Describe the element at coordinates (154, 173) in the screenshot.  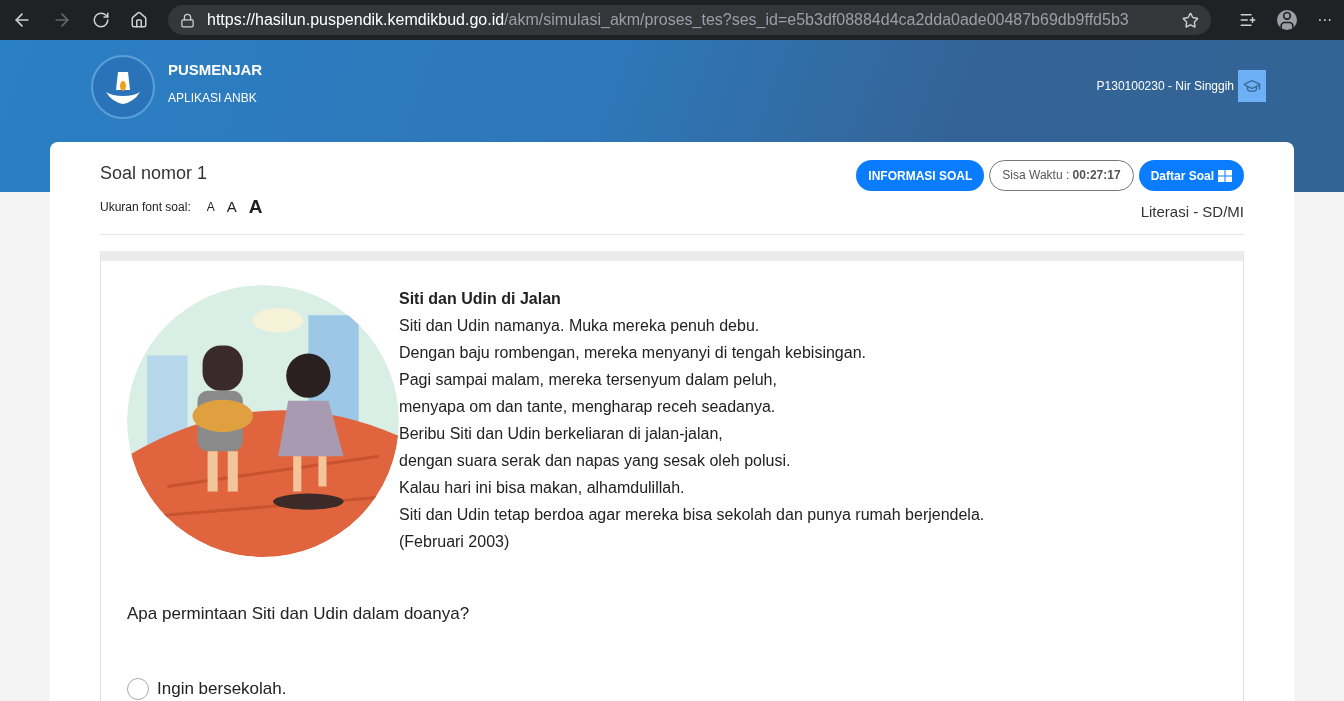
I see `question-number: Soal nomor 1` at that location.